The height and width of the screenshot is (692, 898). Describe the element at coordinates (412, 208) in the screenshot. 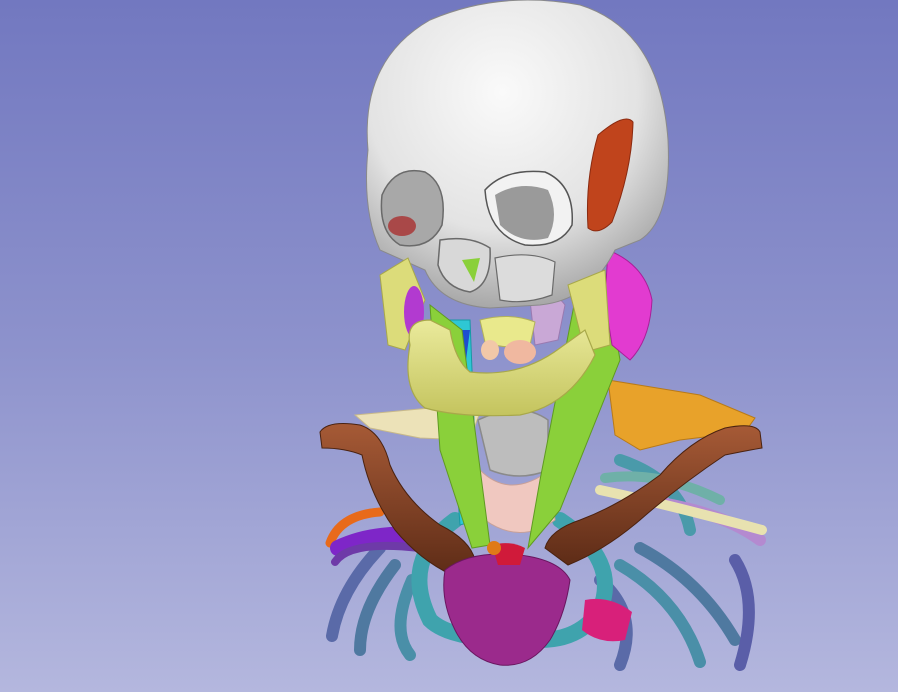

I see `orbit-left` at that location.